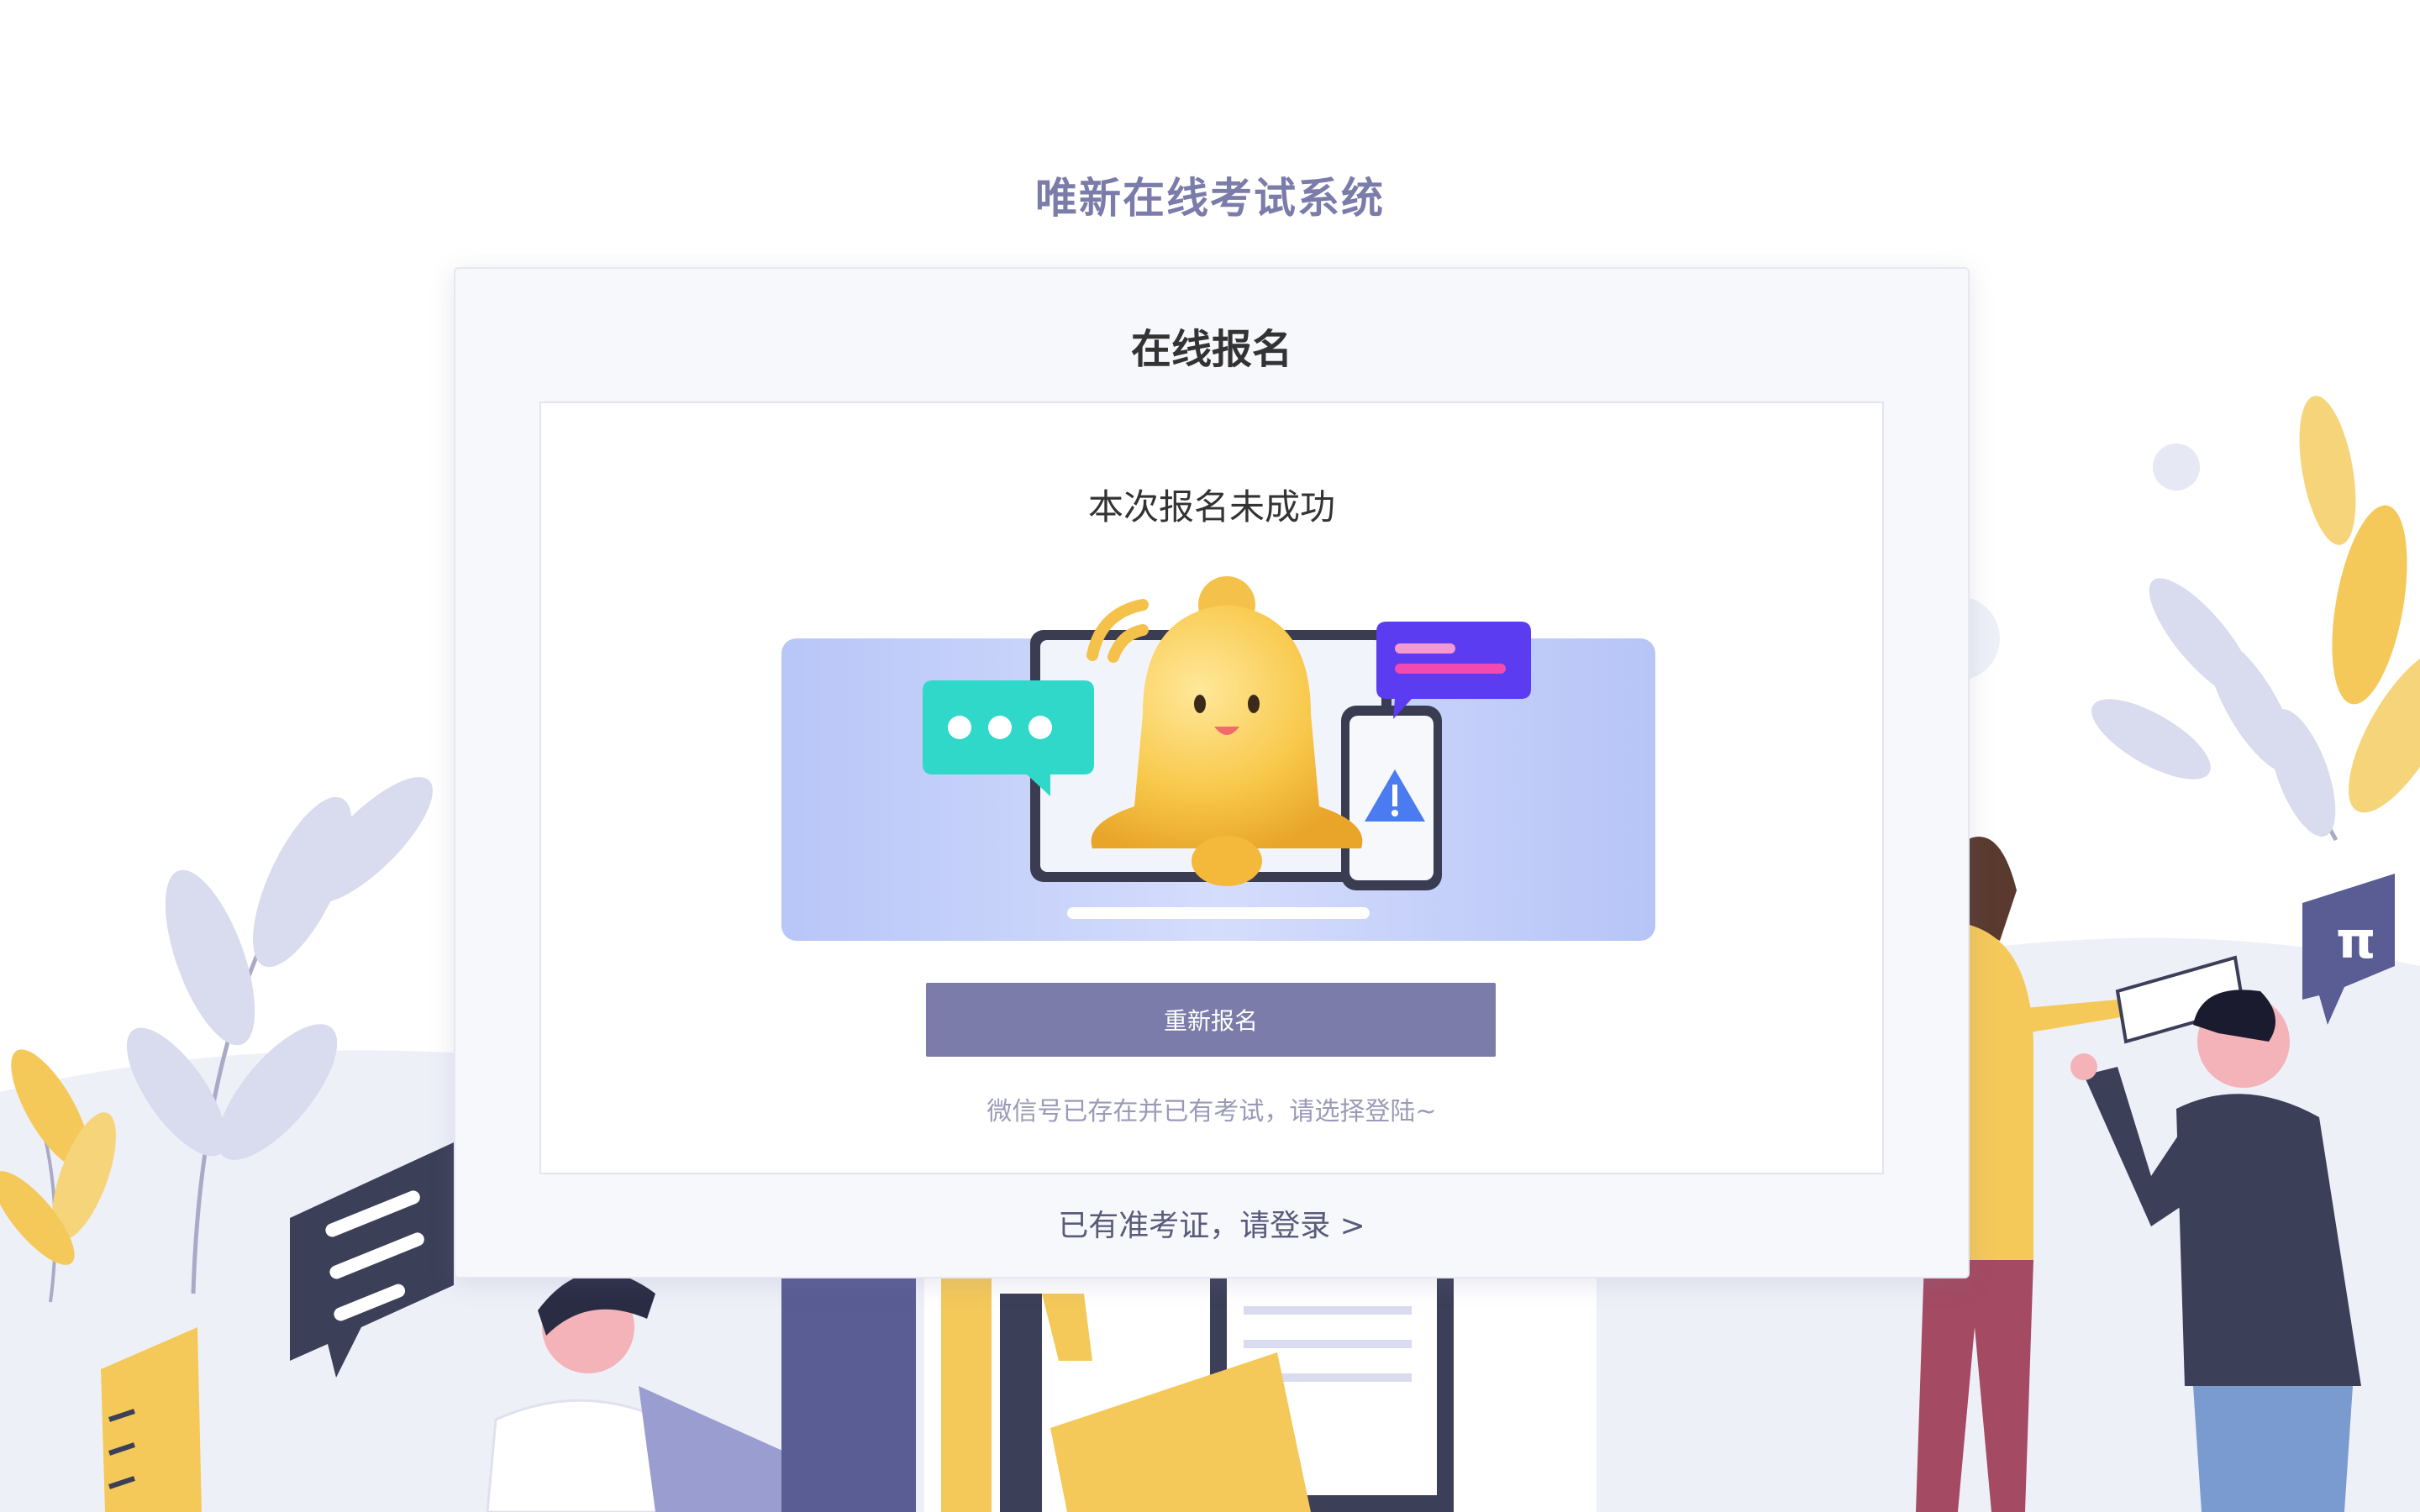 The height and width of the screenshot is (1512, 2420). Describe the element at coordinates (1211, 1223) in the screenshot. I see `login-link: 已有准考证，请登录 >` at that location.